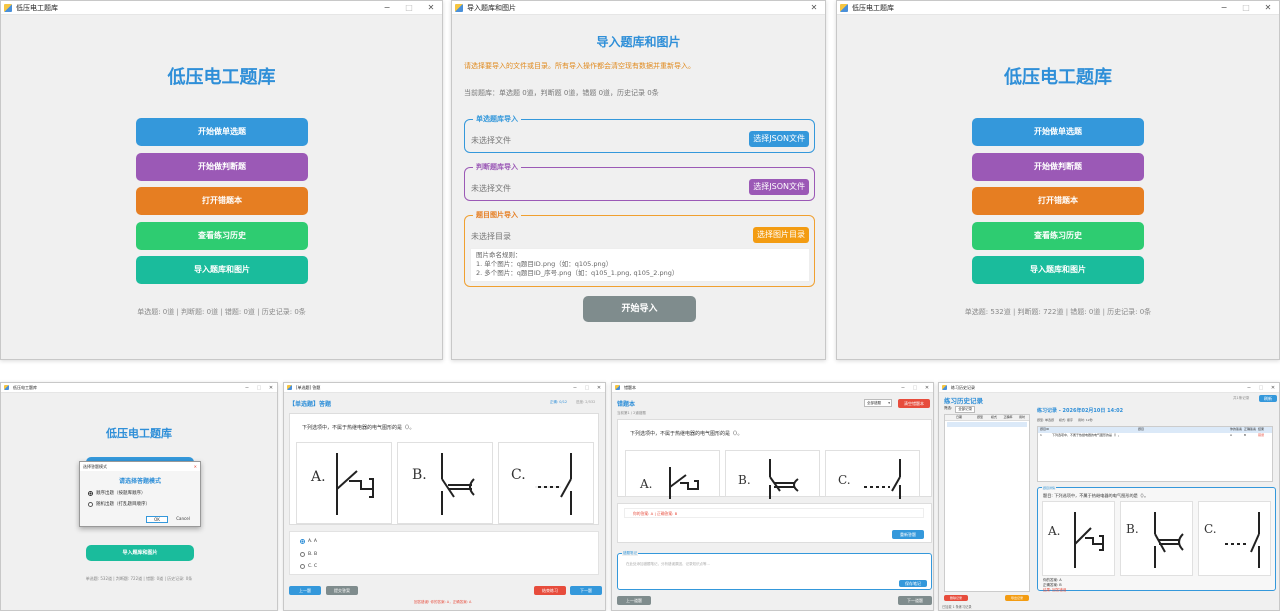 The image size is (1280, 611). What do you see at coordinates (308, 554) in the screenshot?
I see `option-b: B. B` at bounding box center [308, 554].